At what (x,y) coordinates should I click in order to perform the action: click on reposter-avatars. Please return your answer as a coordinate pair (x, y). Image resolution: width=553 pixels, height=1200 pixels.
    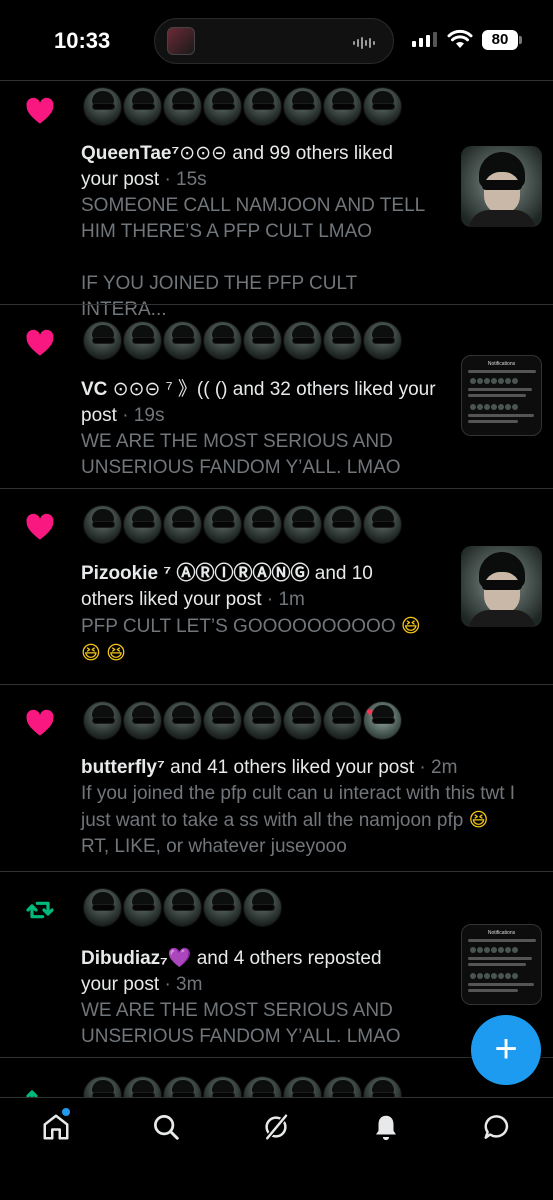
    Looking at the image, I should click on (182, 907).